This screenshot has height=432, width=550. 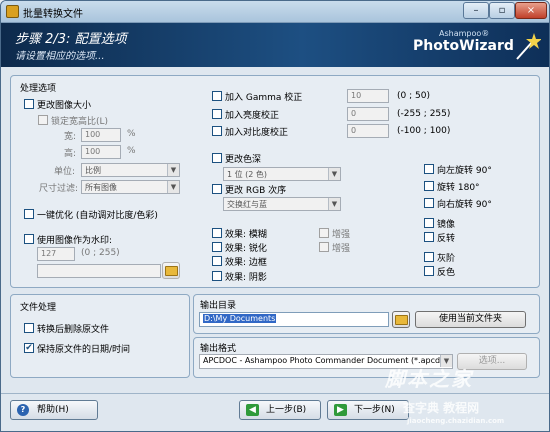 What do you see at coordinates (429, 257) in the screenshot?
I see `grayscale-checkbox` at bounding box center [429, 257].